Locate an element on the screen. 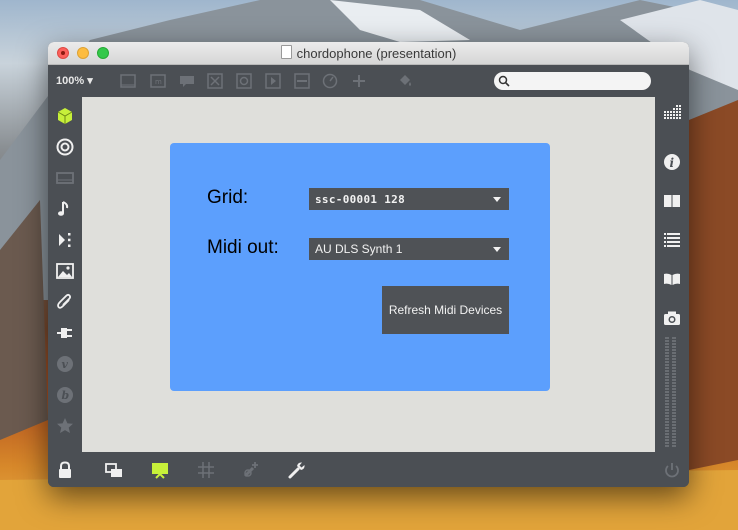 Image resolution: width=738 pixels, height=530 pixels. speech-bubble-icon is located at coordinates (187, 81).